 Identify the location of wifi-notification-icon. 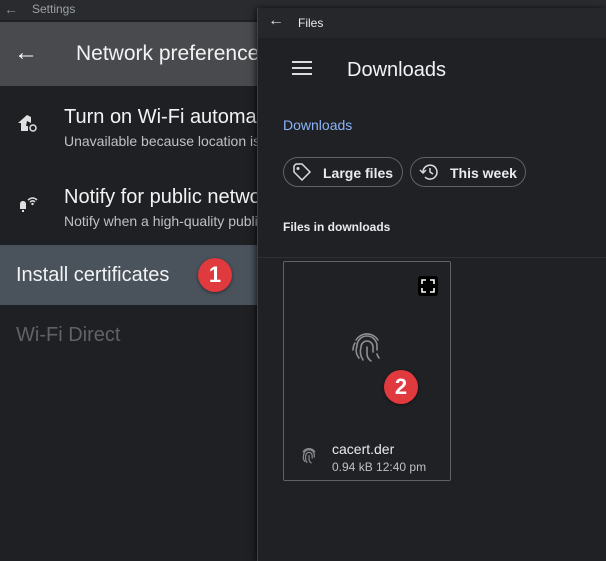
(27, 207).